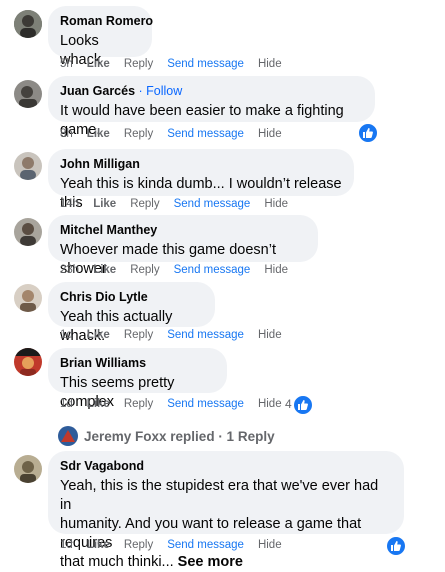 The image size is (445, 572). I want to click on comment-bubble: Brian Williams This seems pretty complex, so click(137, 379).